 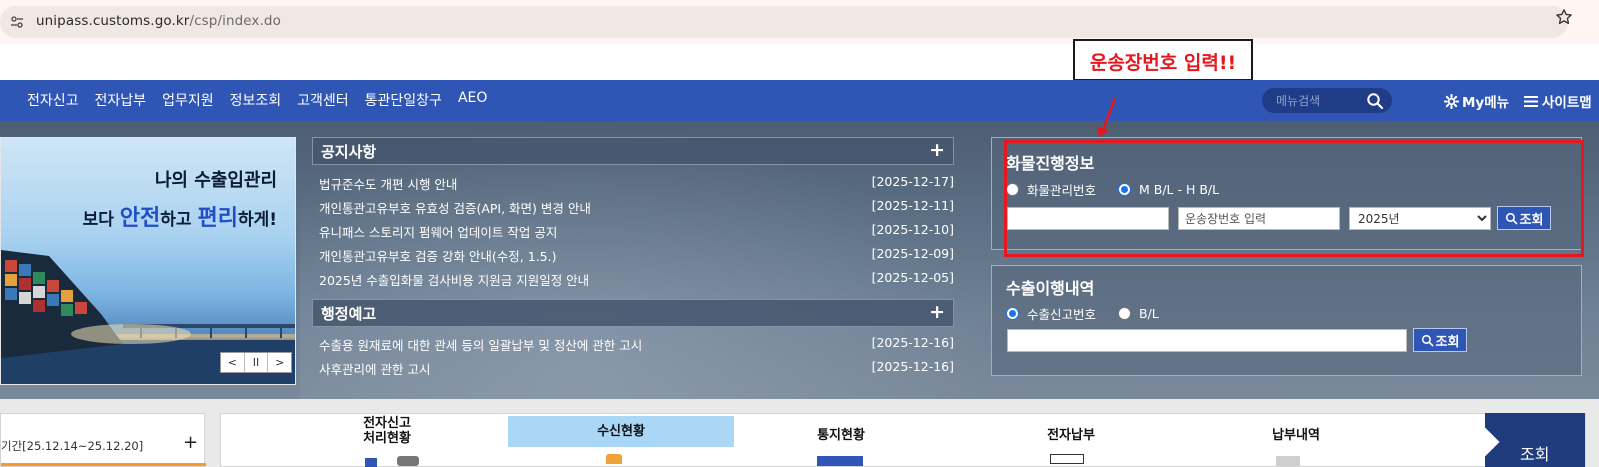 I want to click on notice-date: [2025-12-17], so click(x=912, y=181).